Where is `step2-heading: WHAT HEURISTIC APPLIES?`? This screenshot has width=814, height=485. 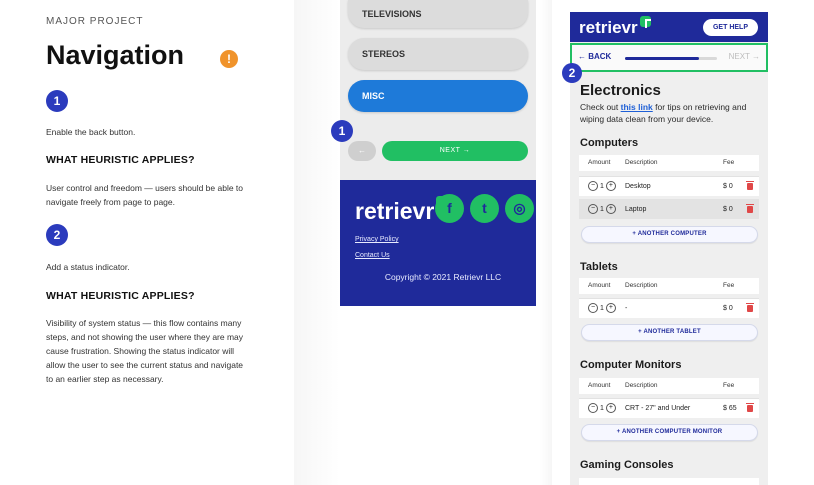
step2-heading: WHAT HEURISTIC APPLIES? is located at coordinates (120, 296).